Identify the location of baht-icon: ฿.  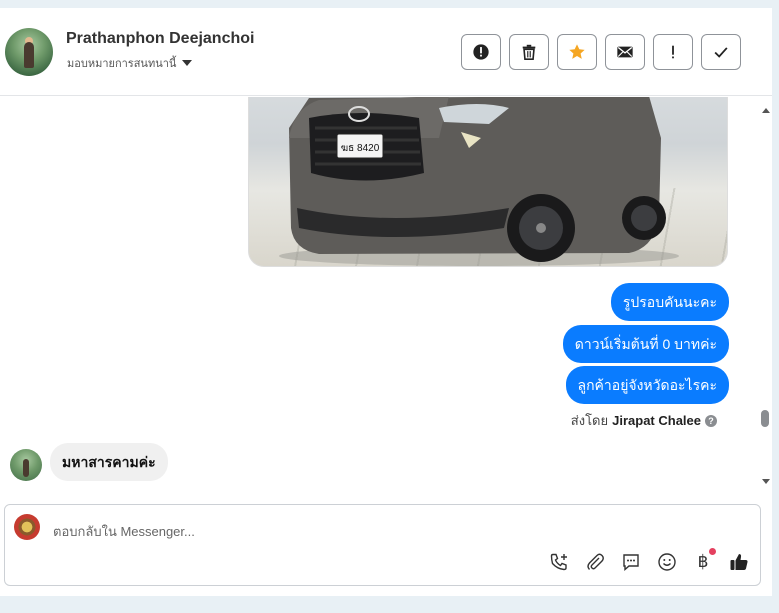
(703, 561).